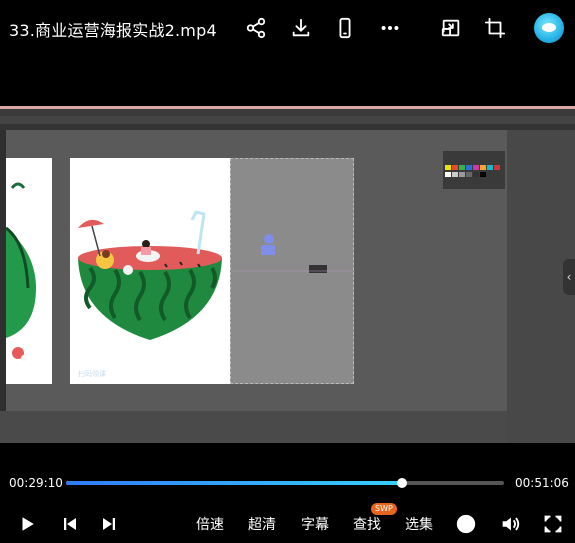 The height and width of the screenshot is (543, 575). Describe the element at coordinates (210, 524) in the screenshot. I see `speed-button: 倍速` at that location.